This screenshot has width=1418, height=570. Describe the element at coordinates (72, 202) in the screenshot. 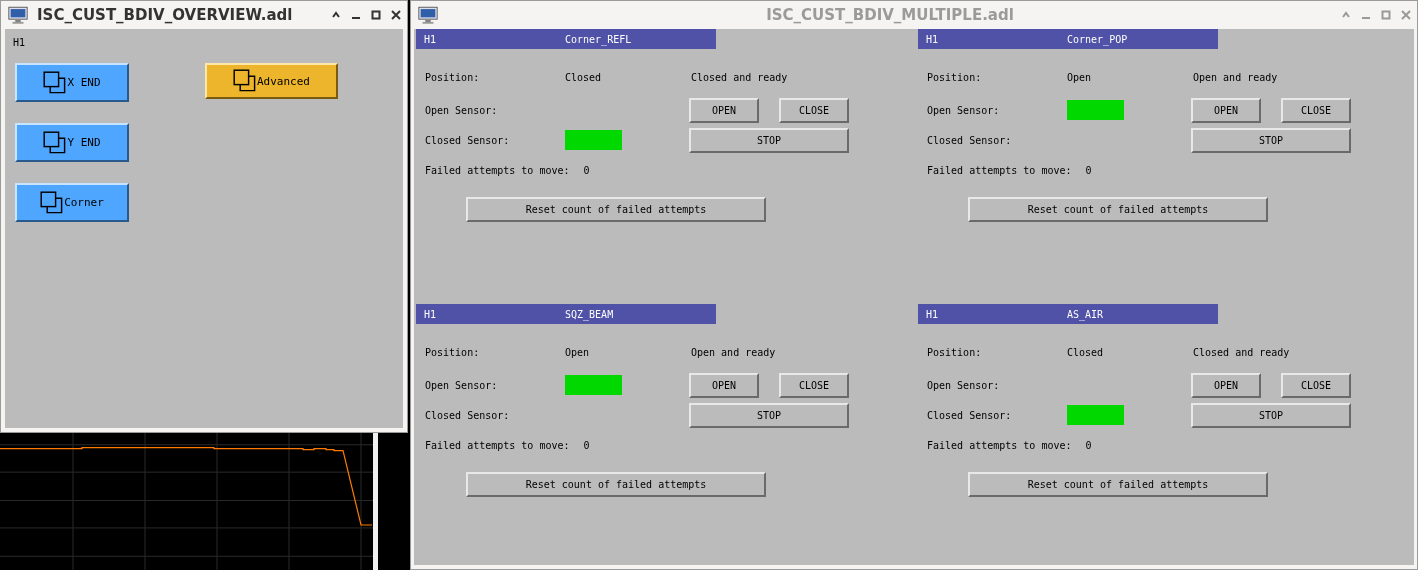

I see `related-display-button: Corner` at that location.